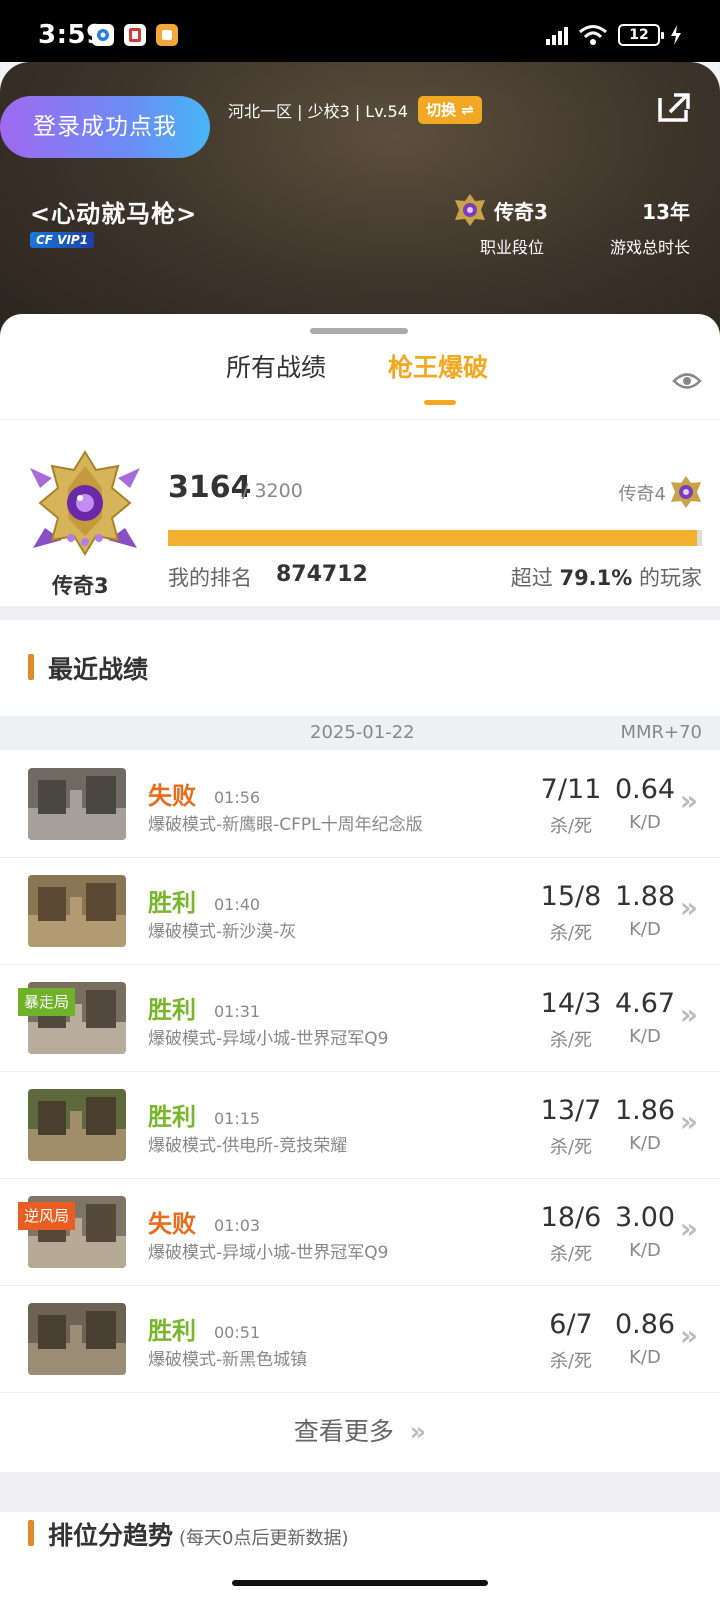 This screenshot has width=720, height=1600. What do you see at coordinates (228, 1360) in the screenshot?
I see `match-mode: 爆破模式-新黑色城镇` at bounding box center [228, 1360].